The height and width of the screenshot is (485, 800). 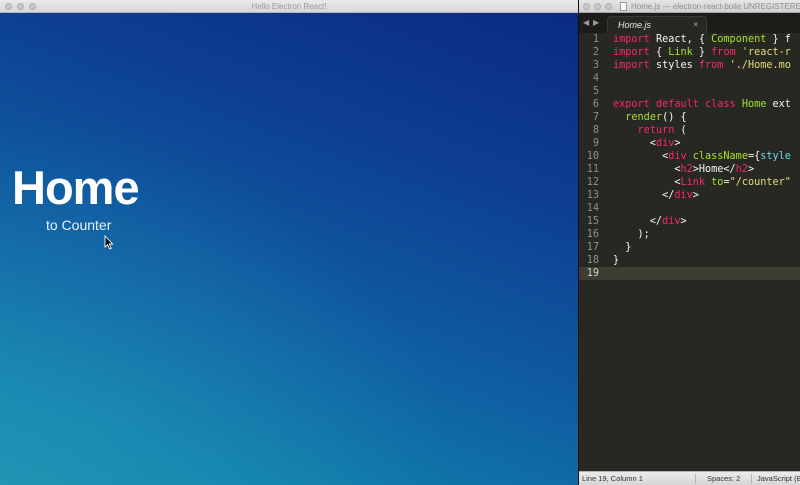 I want to click on code-line: 13 </div>, so click(x=689, y=195).